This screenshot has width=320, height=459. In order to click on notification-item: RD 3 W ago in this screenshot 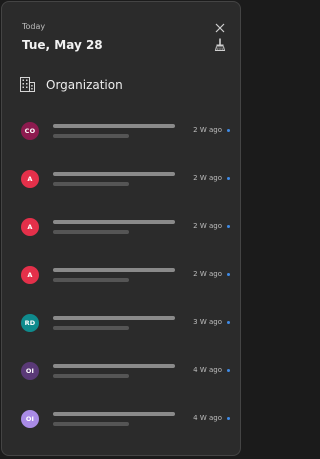, I will do `click(121, 324)`.